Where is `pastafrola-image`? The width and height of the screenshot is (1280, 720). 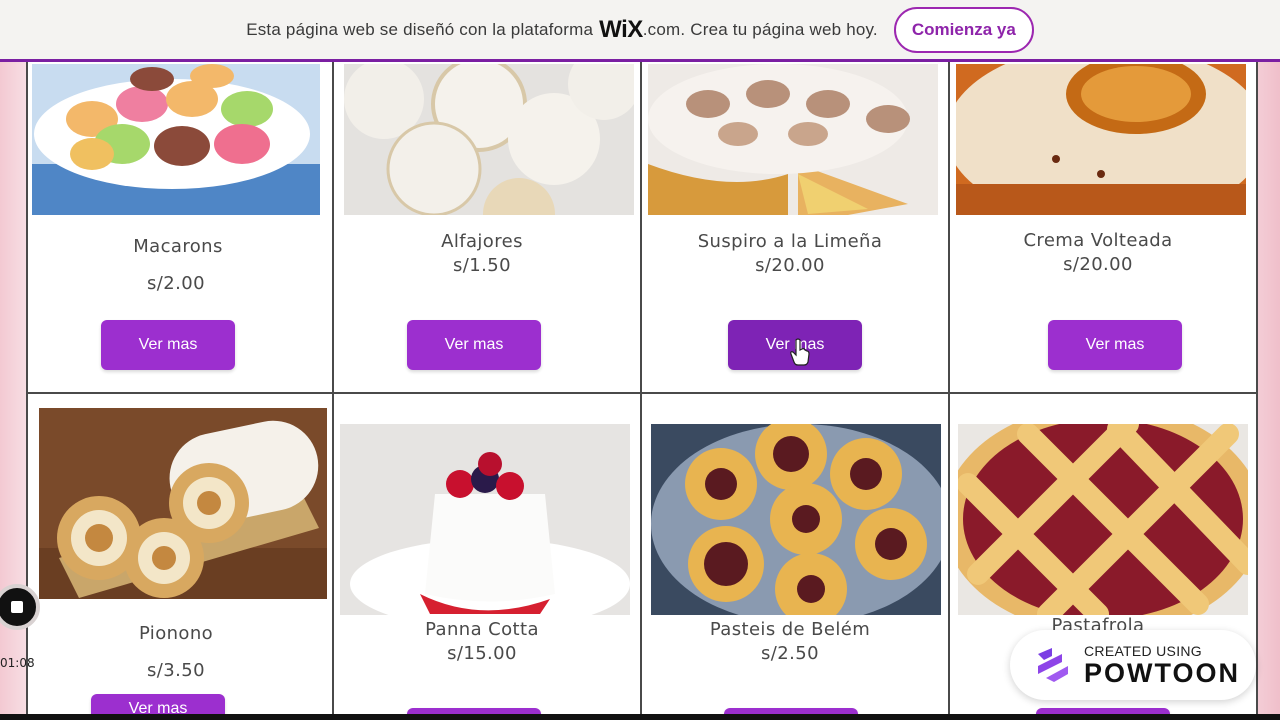
pastafrola-image is located at coordinates (1103, 519).